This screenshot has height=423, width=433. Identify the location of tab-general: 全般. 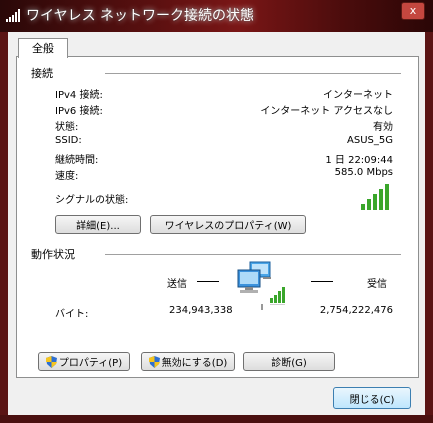
(43, 48).